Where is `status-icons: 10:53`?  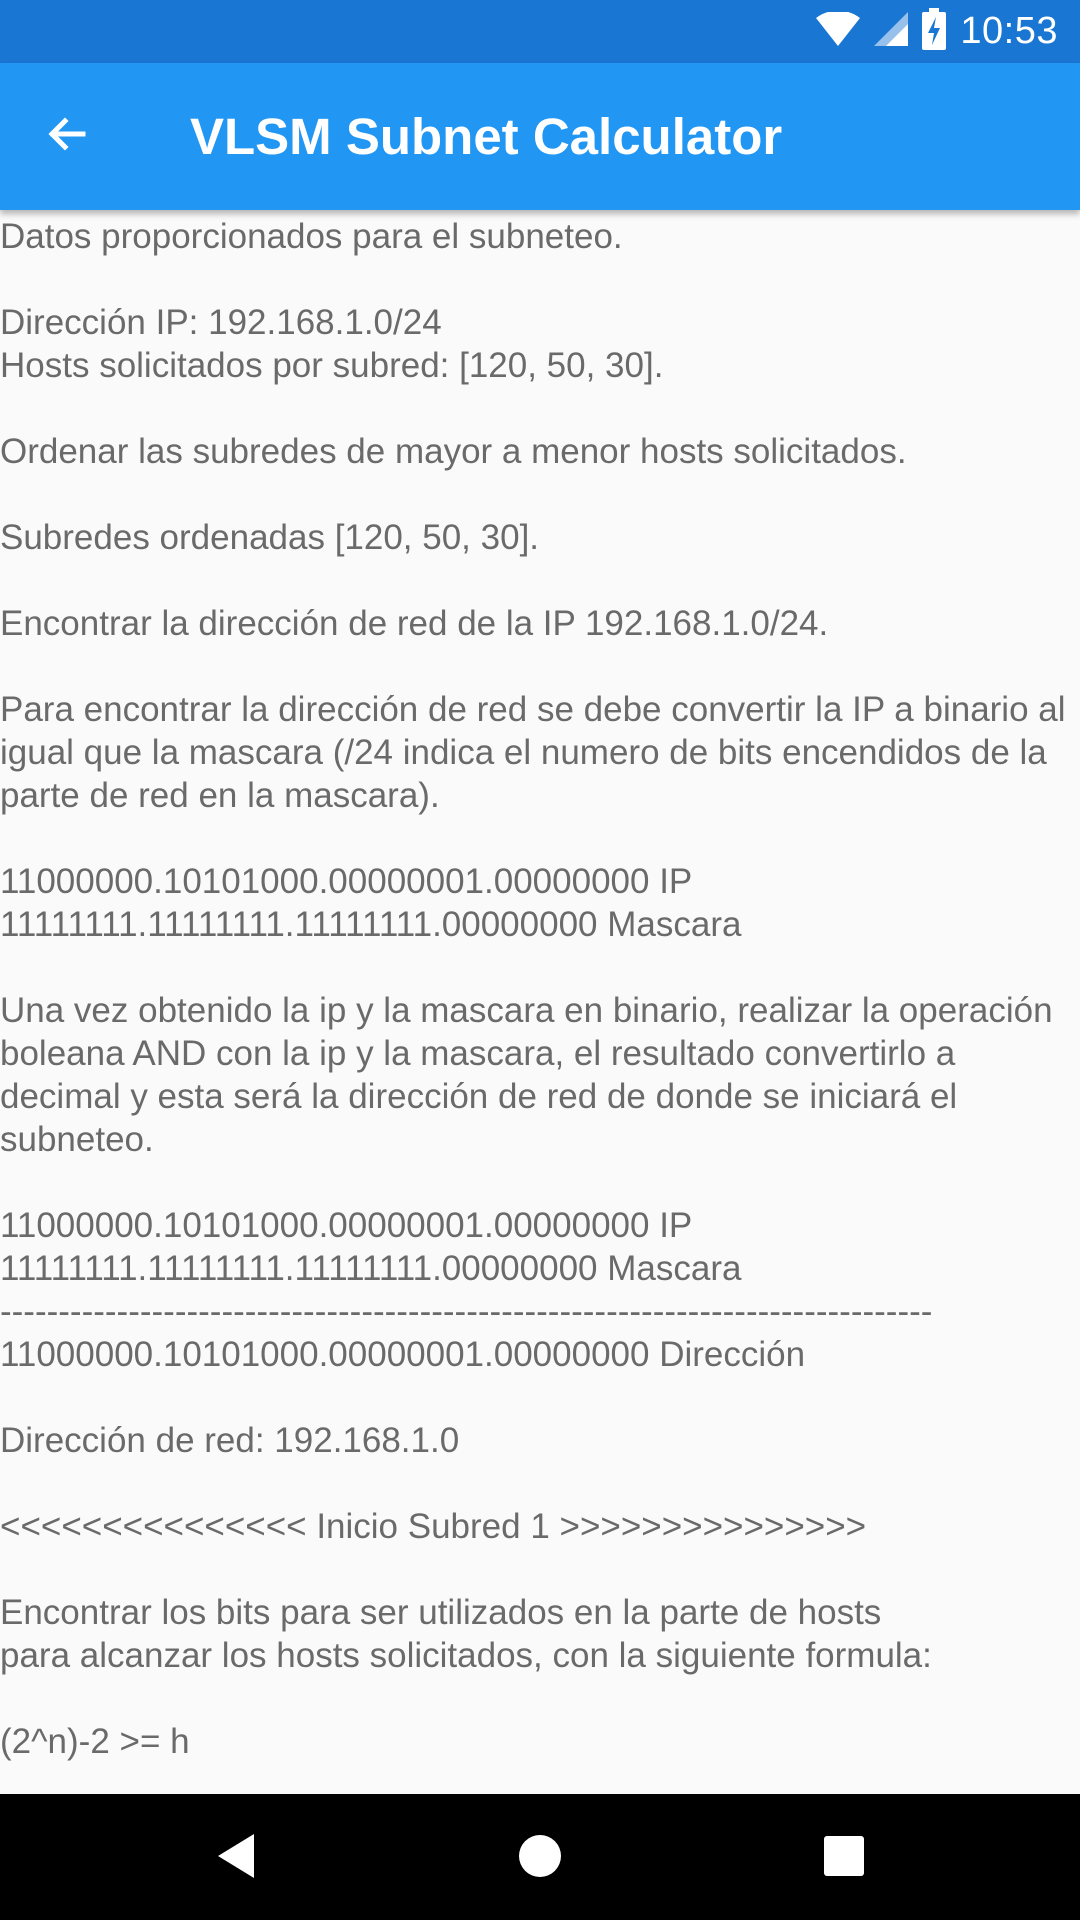 status-icons: 10:53 is located at coordinates (937, 31).